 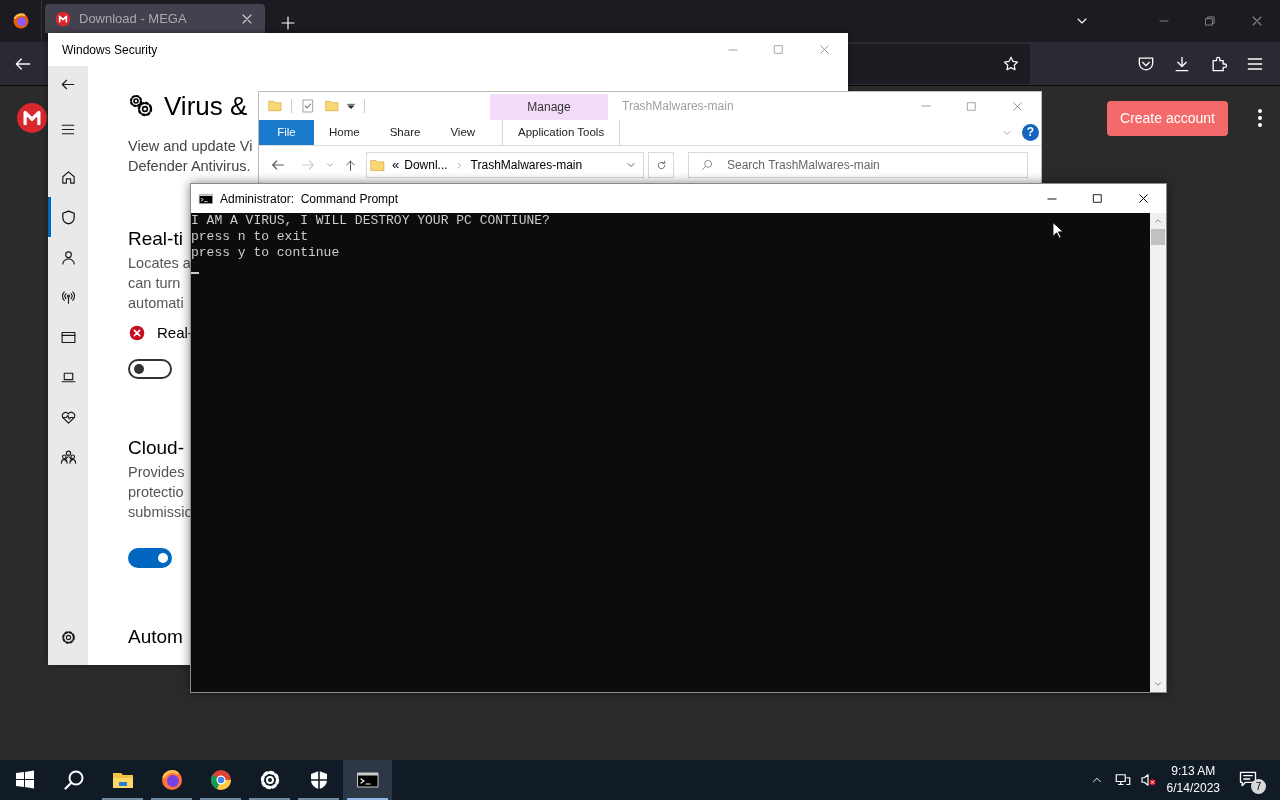 I want to click on window-title: TrashMalwares-main, so click(x=678, y=106).